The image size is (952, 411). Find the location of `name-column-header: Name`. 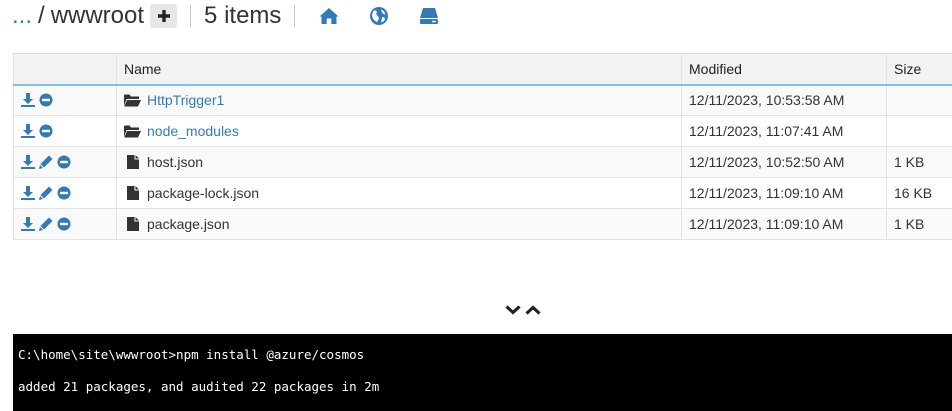

name-column-header: Name is located at coordinates (399, 69).